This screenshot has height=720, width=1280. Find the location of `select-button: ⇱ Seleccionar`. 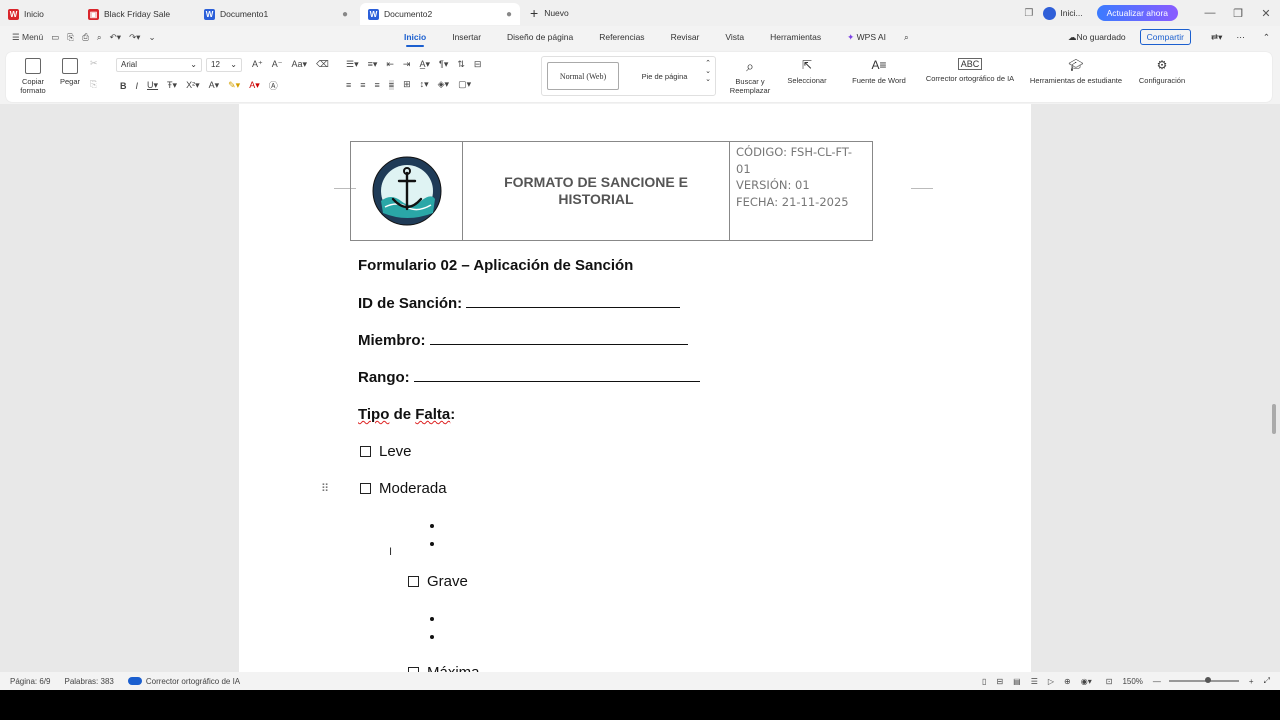

select-button: ⇱ Seleccionar is located at coordinates (807, 71).